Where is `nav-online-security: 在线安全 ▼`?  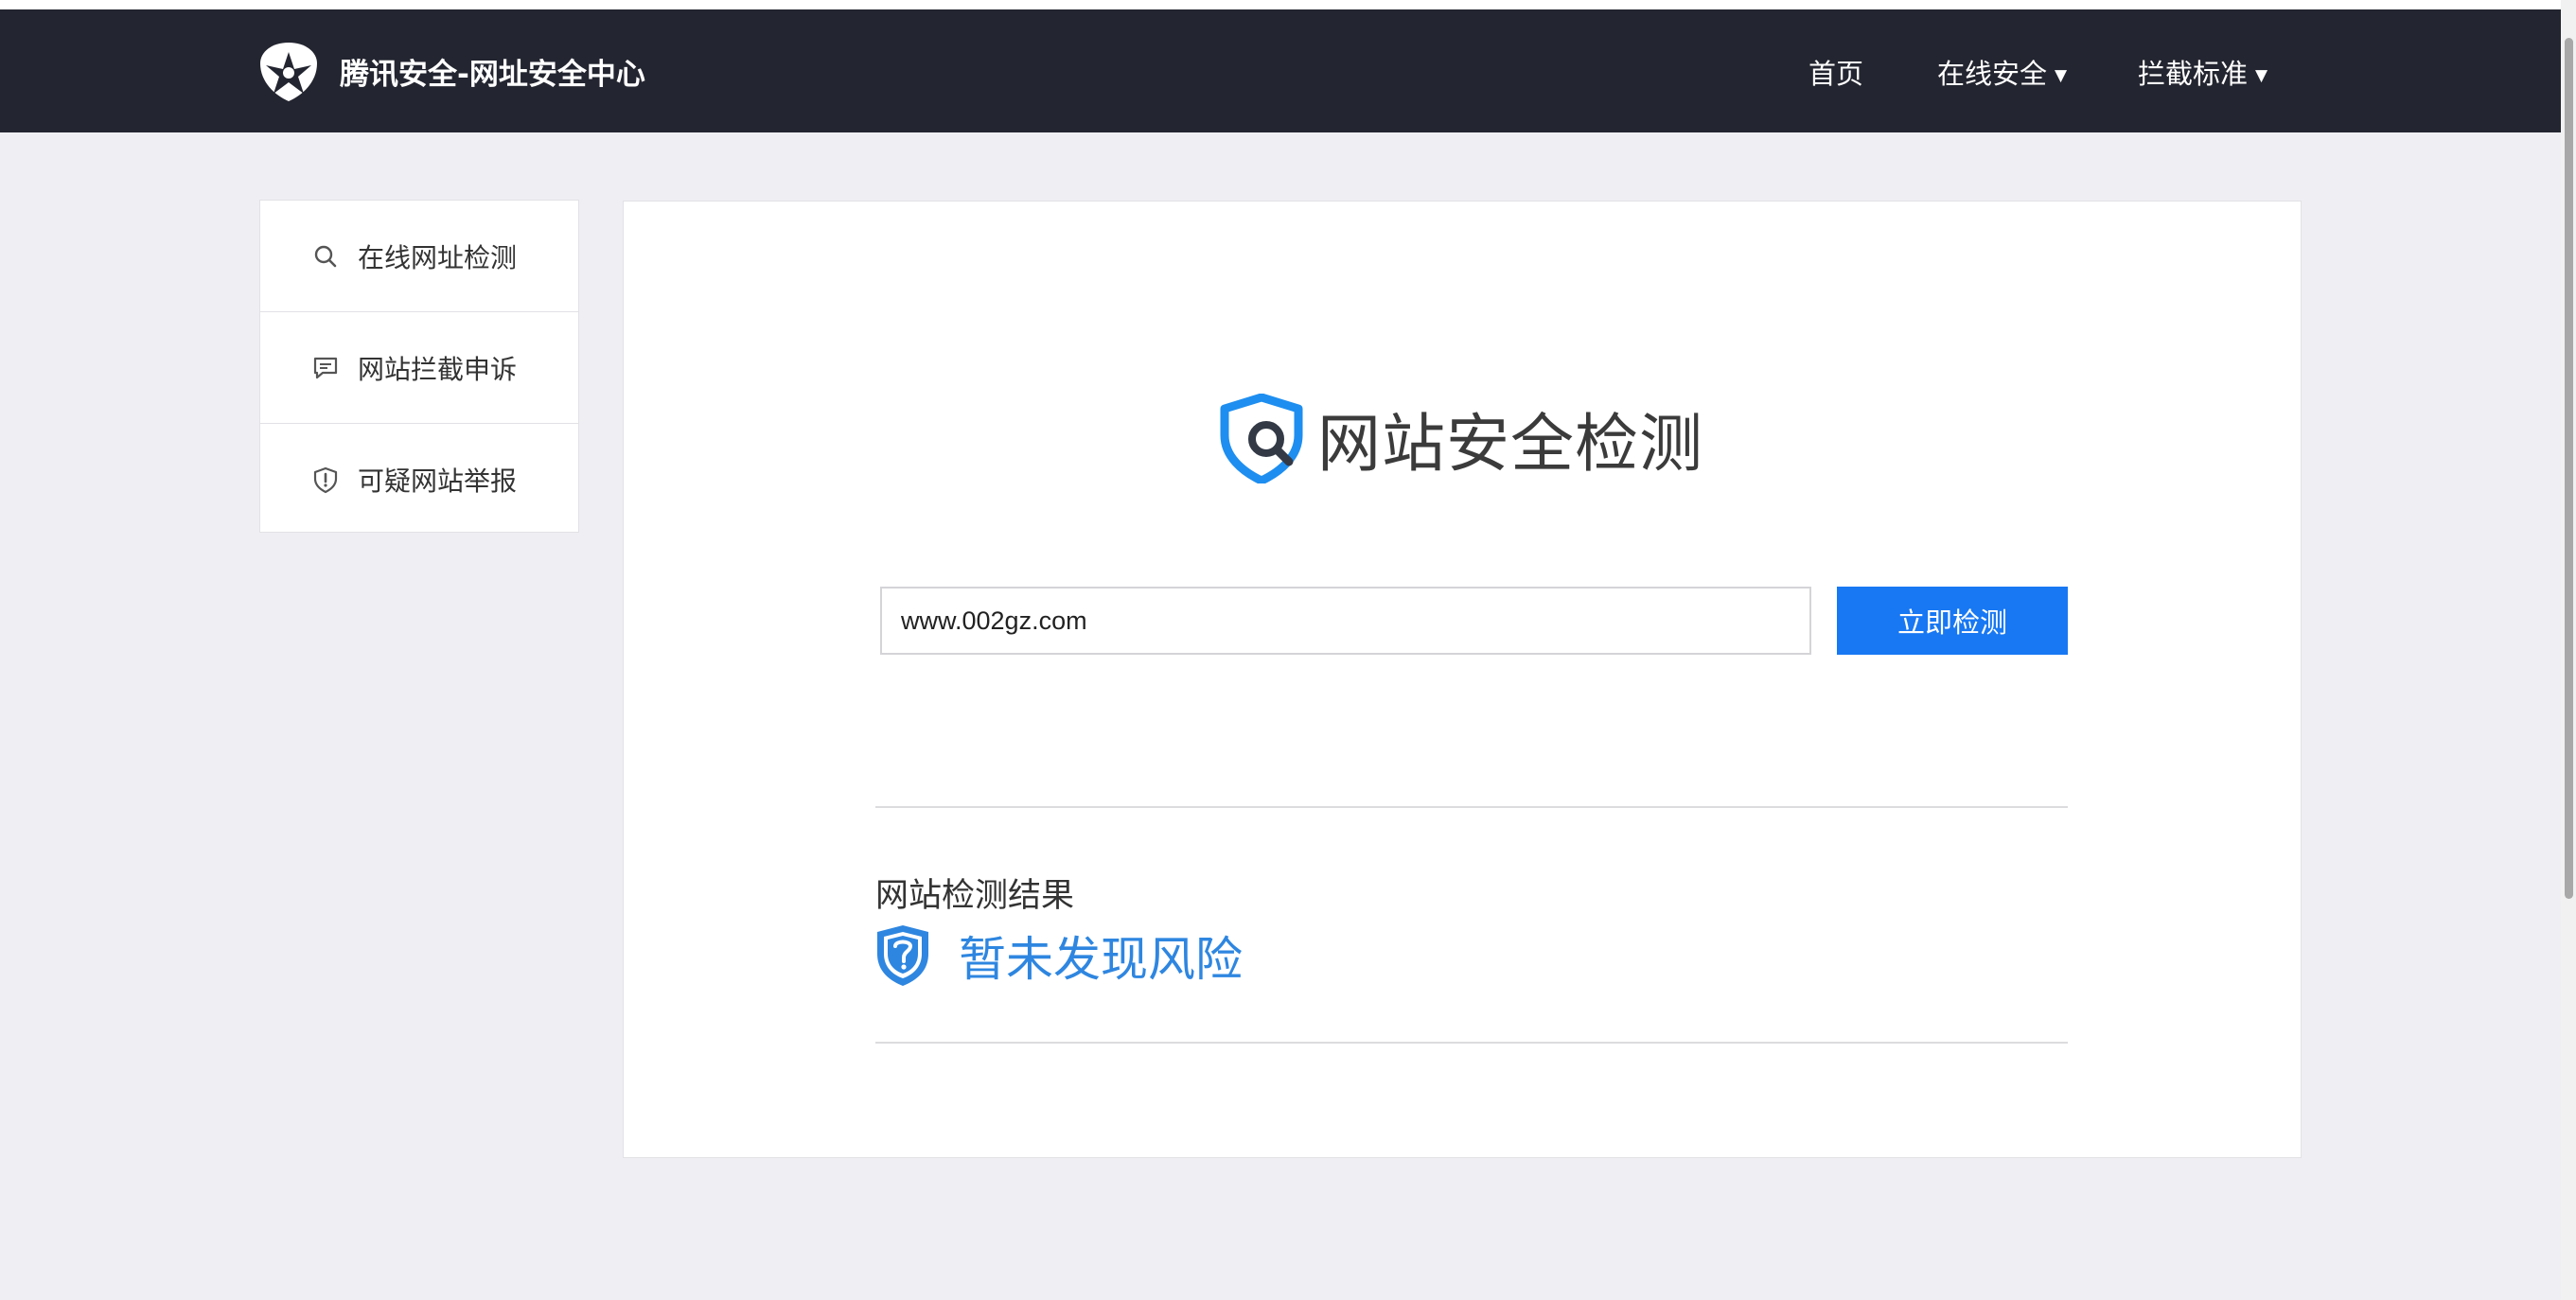
nav-online-security: 在线安全 ▼ is located at coordinates (2002, 74).